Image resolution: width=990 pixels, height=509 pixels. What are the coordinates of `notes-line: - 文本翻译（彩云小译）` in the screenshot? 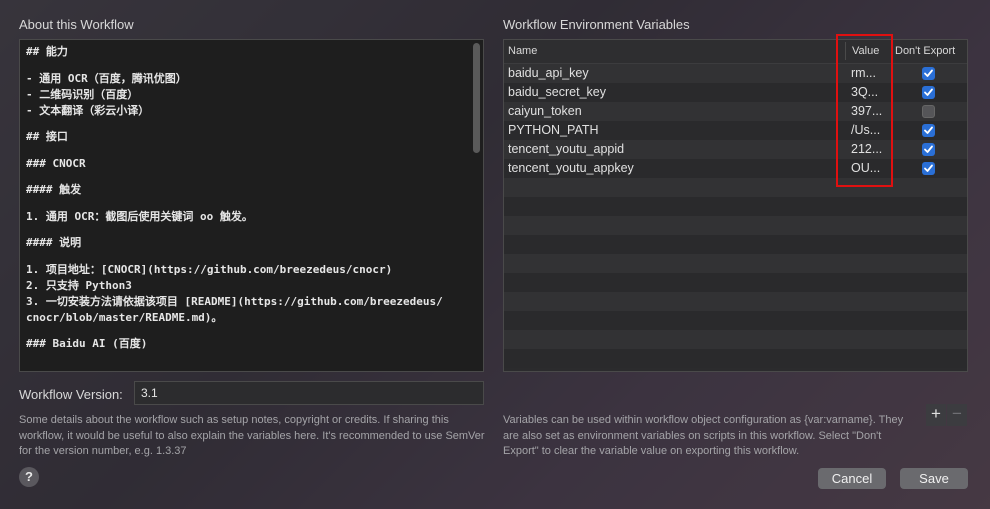 It's located at (88, 110).